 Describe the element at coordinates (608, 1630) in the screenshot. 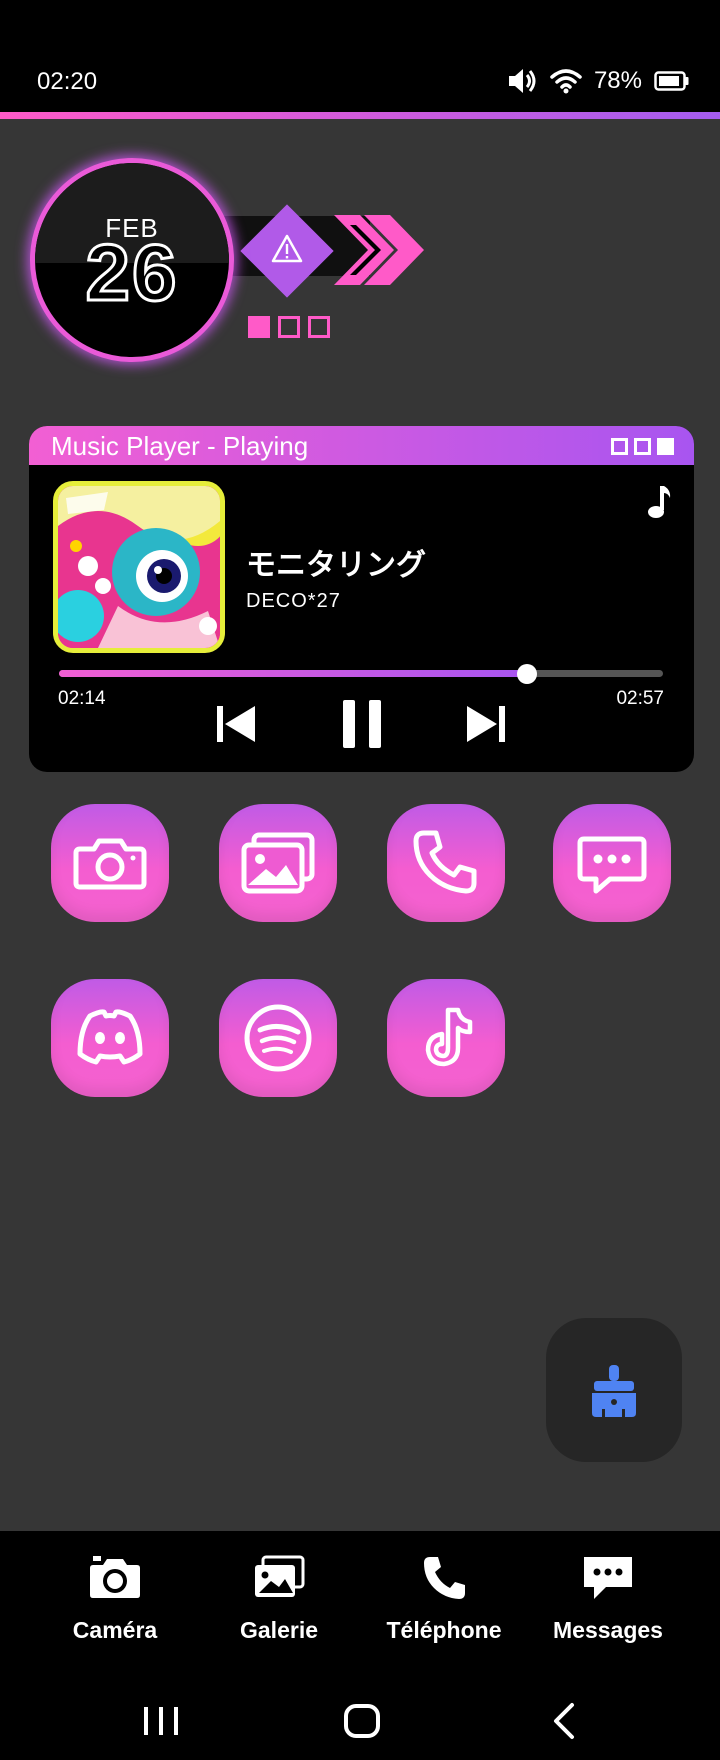

I see `dock-label-messages: Messages` at that location.